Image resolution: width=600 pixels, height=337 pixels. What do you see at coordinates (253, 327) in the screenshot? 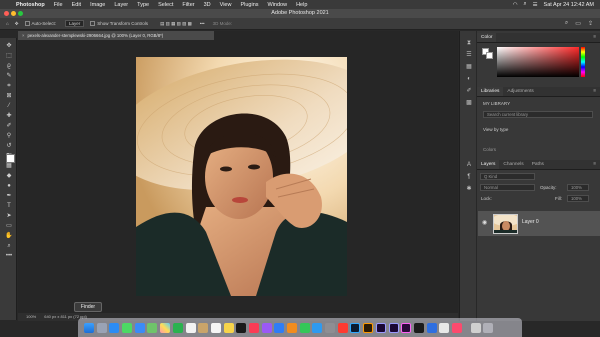
I see `music-icon` at bounding box center [253, 327].